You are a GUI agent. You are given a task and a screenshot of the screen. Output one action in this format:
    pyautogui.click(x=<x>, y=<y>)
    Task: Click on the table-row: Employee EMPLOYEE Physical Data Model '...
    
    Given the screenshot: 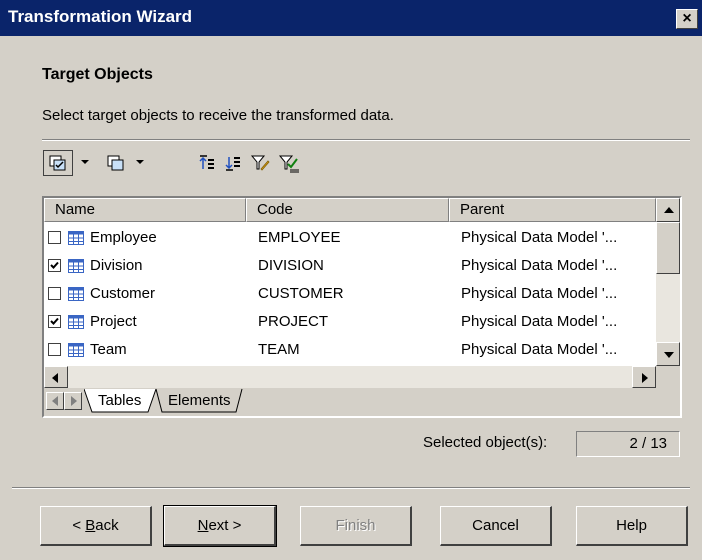 What is the action you would take?
    pyautogui.click(x=349, y=238)
    